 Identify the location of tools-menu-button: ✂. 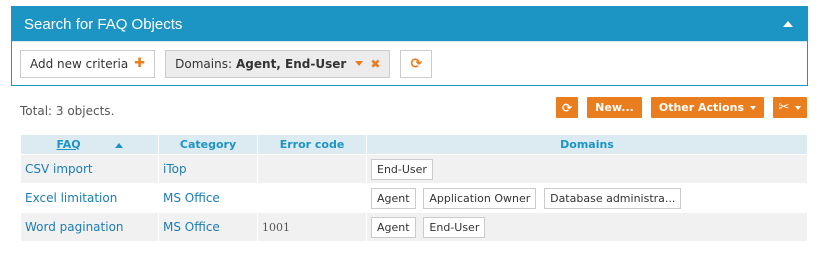
(790, 107).